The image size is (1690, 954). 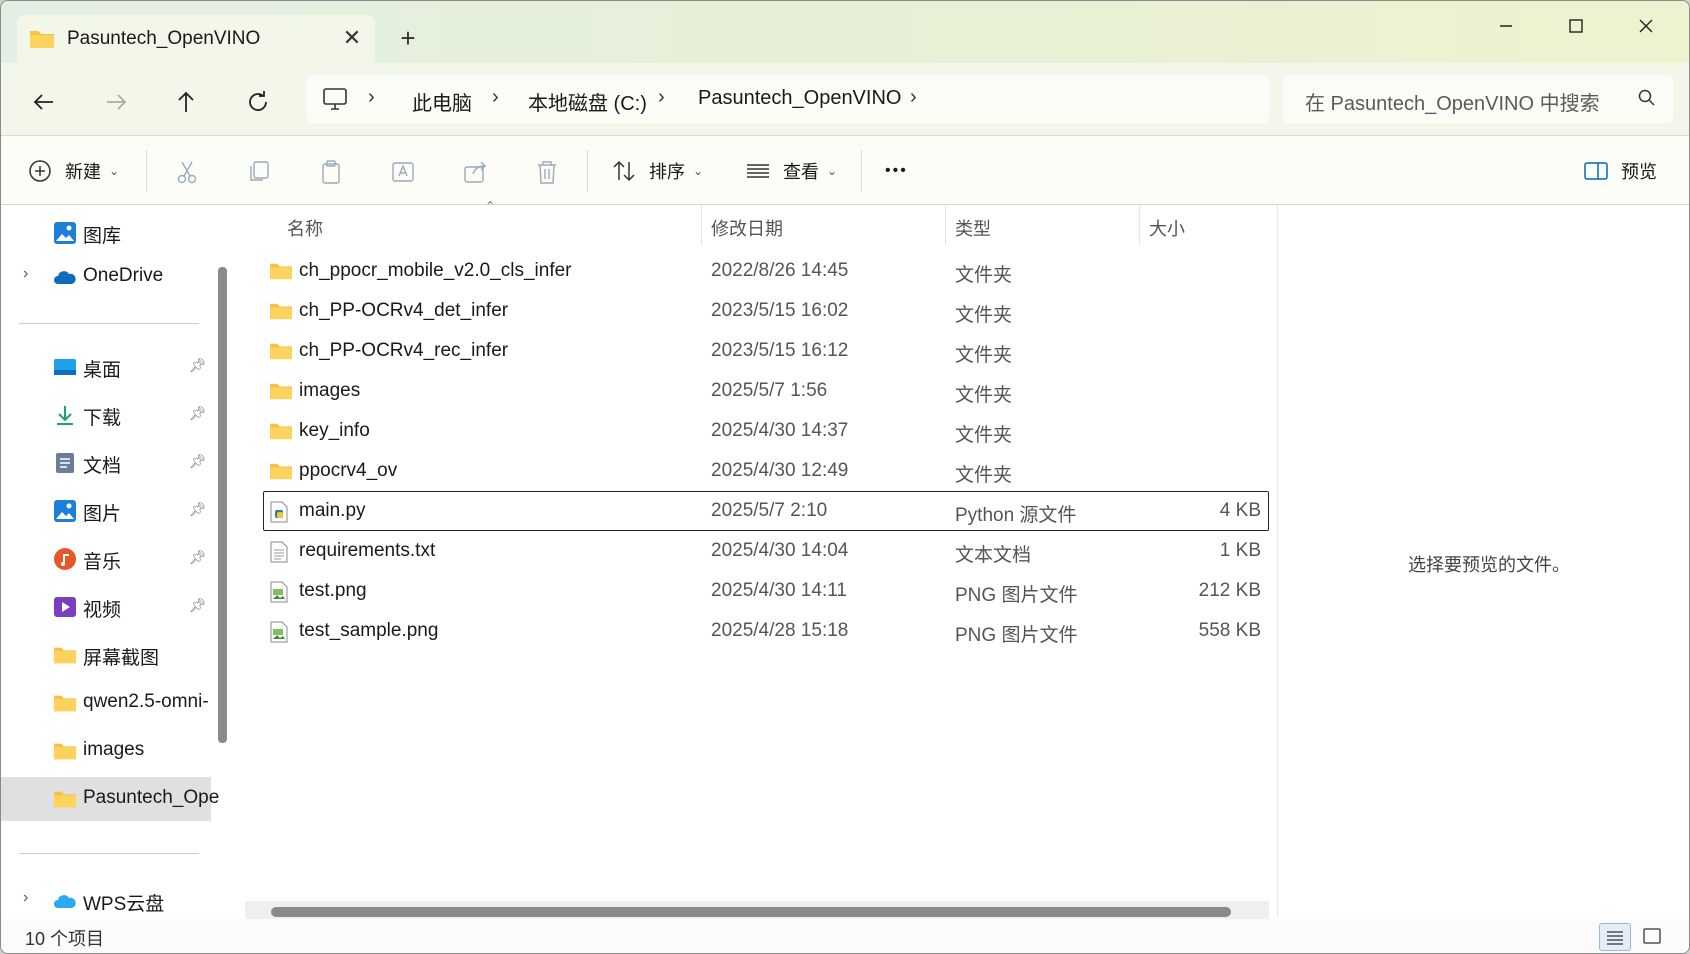 What do you see at coordinates (747, 228) in the screenshot?
I see `column-header-date: 修改日期` at bounding box center [747, 228].